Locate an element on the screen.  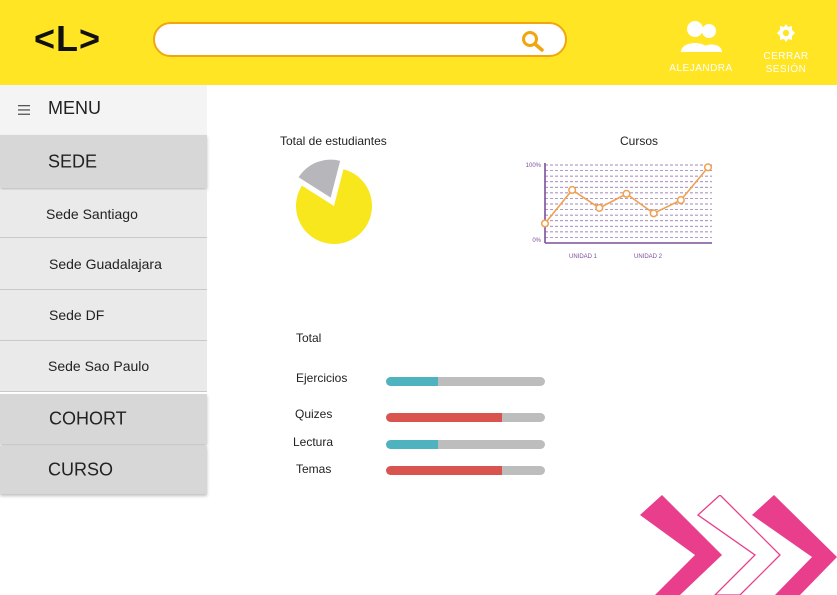
users-icon is located at coordinates (701, 36).